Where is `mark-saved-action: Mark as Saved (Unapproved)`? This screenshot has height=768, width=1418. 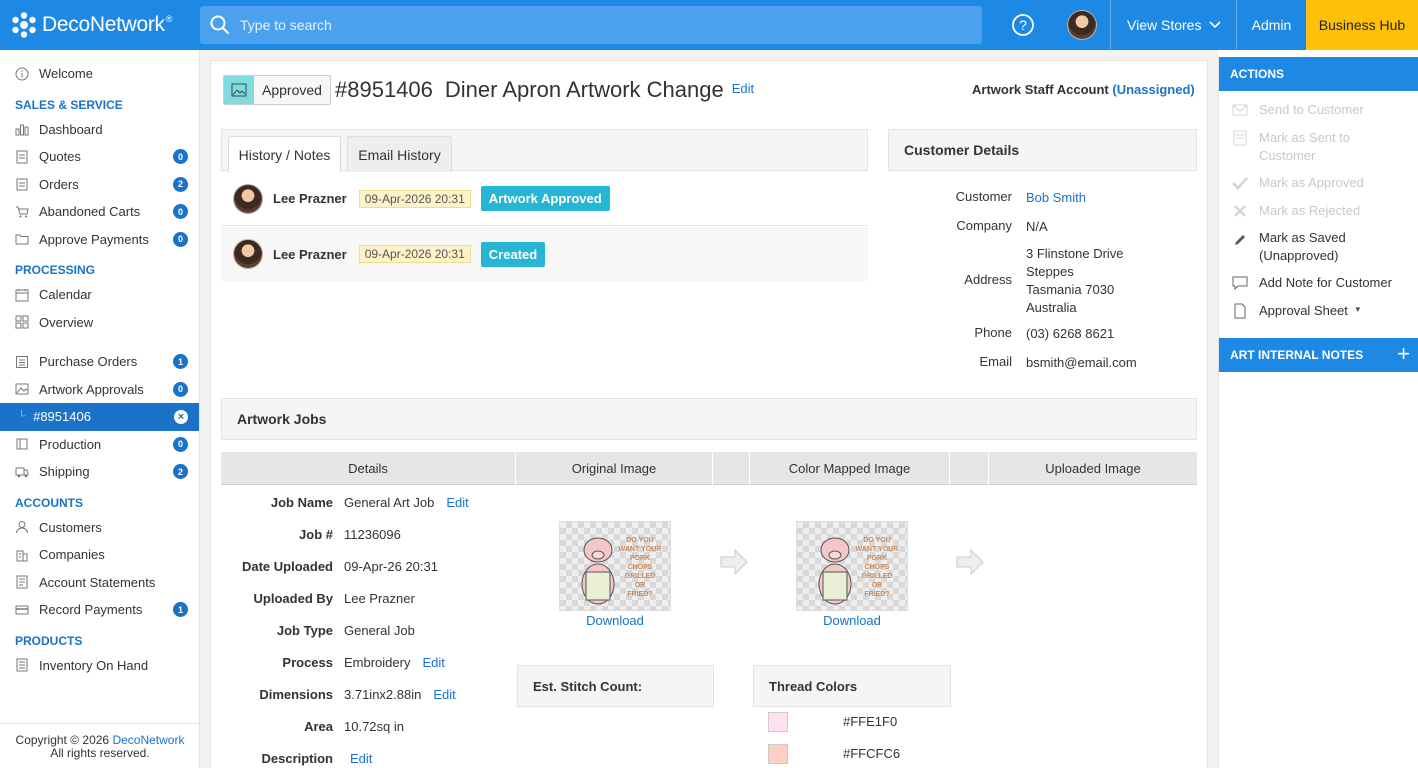
mark-saved-action: Mark as Saved (Unapproved) is located at coordinates (1318, 251).